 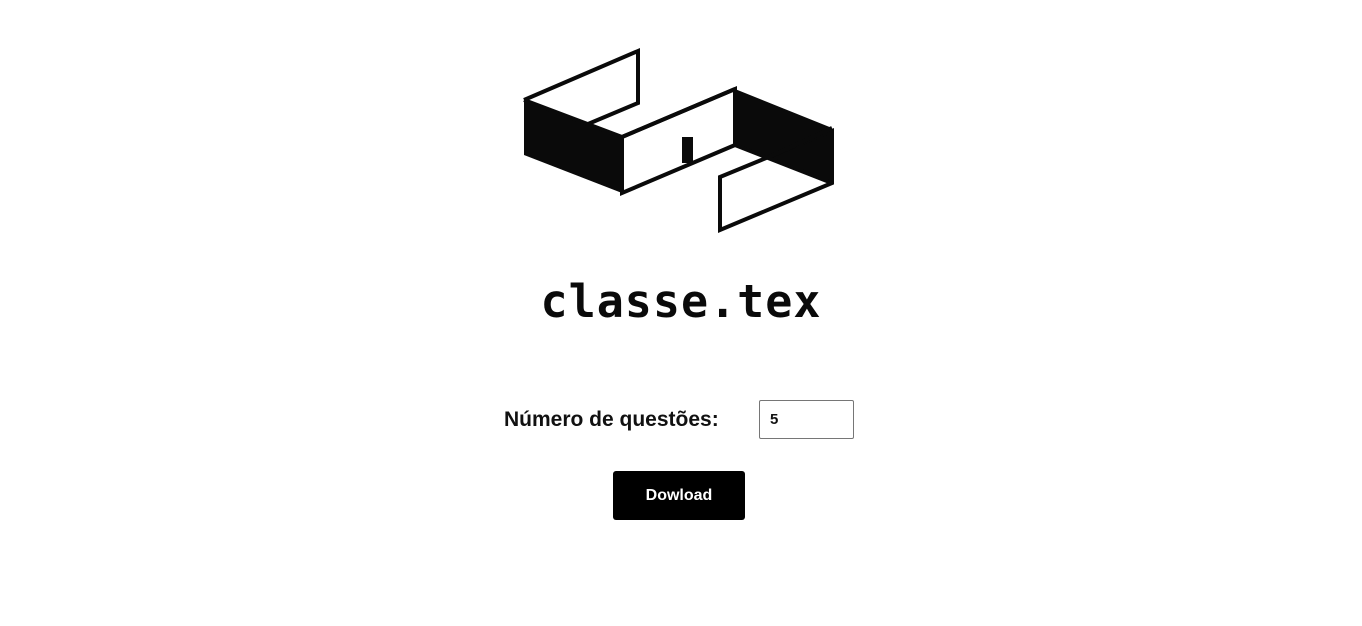 I want to click on download-button: Dowload, so click(x=679, y=495).